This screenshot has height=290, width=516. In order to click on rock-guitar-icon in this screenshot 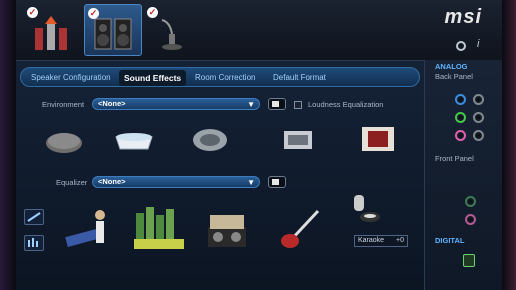, I will do `click(301, 229)`.